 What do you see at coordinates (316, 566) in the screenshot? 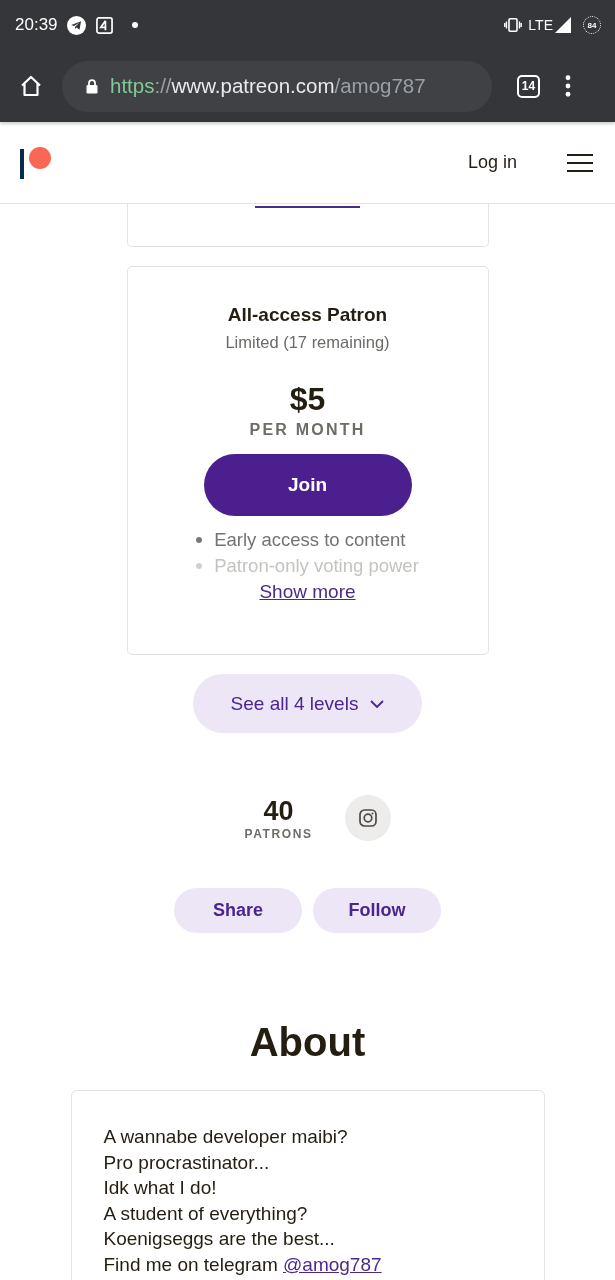
I see `benefit-text: Patron-only voting power` at bounding box center [316, 566].